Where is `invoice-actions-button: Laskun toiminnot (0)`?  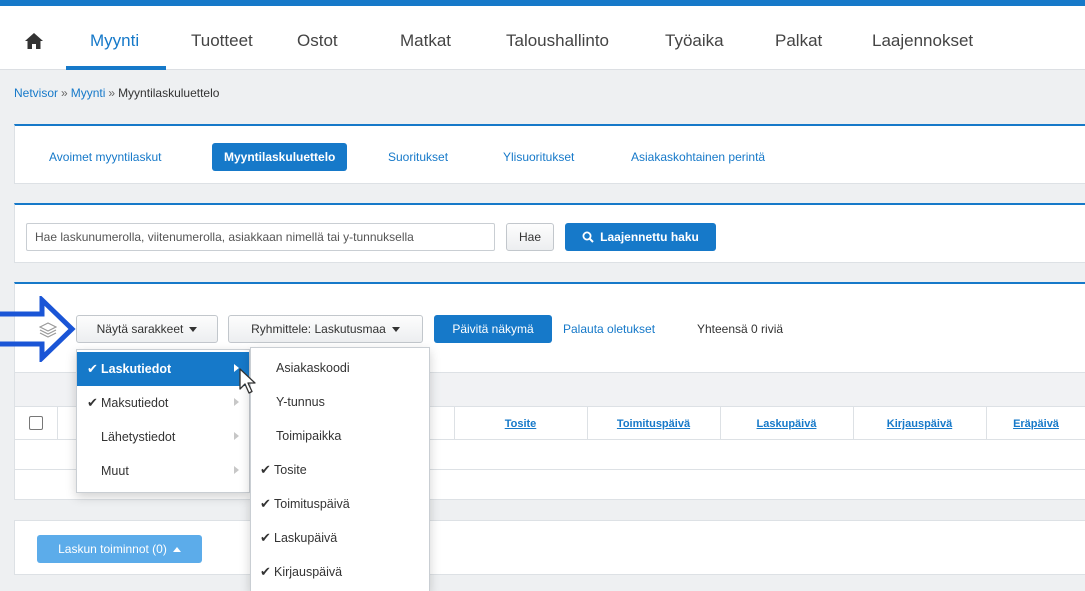
invoice-actions-button: Laskun toiminnot (0) is located at coordinates (119, 549).